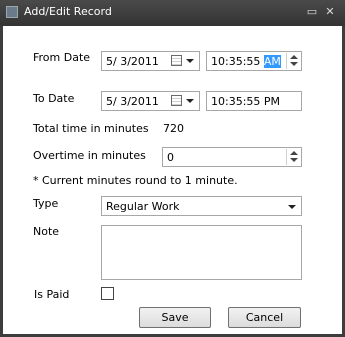  What do you see at coordinates (170, 157) in the screenshot?
I see `overtime-value: 0` at bounding box center [170, 157].